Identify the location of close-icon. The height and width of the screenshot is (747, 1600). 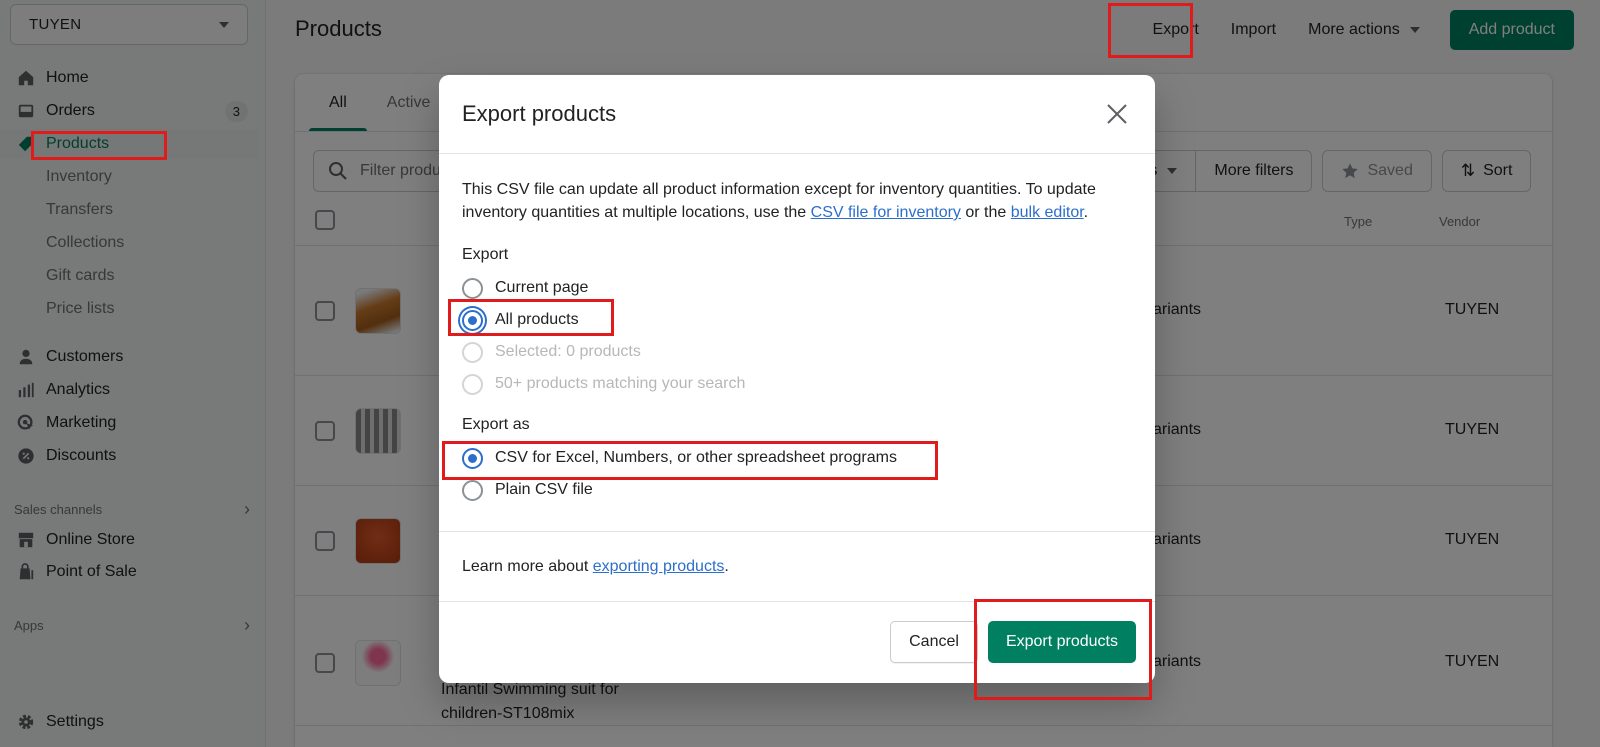
(1117, 114).